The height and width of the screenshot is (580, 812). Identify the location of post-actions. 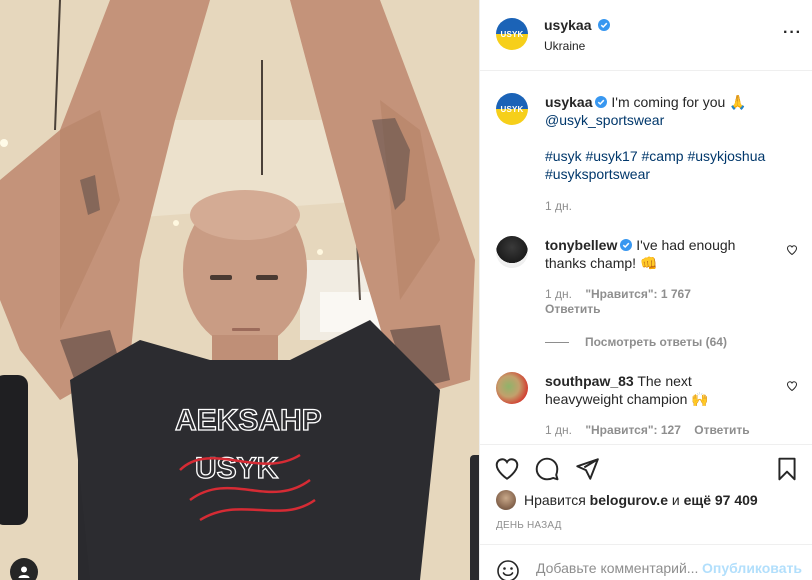
(646, 464).